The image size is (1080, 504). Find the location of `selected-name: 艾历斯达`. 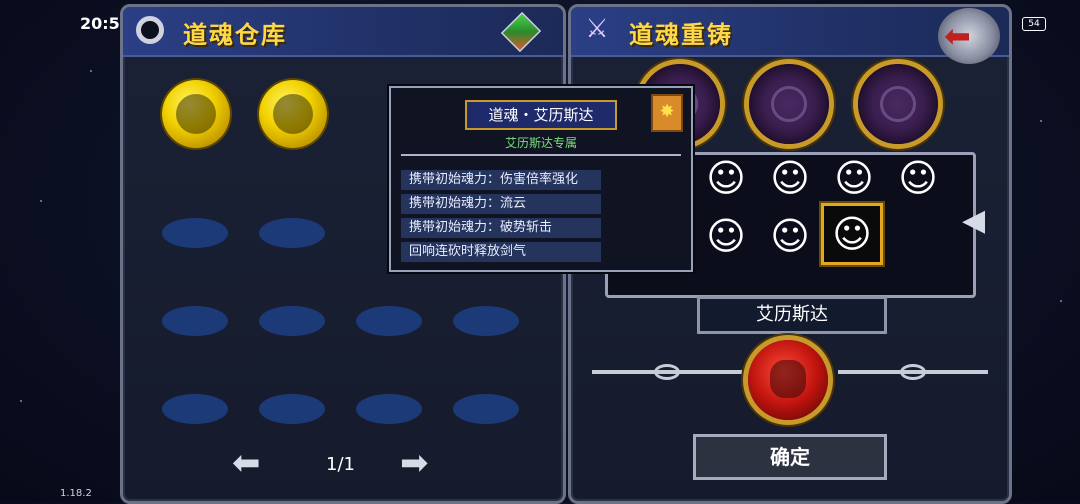

selected-name: 艾历斯达 is located at coordinates (792, 315).